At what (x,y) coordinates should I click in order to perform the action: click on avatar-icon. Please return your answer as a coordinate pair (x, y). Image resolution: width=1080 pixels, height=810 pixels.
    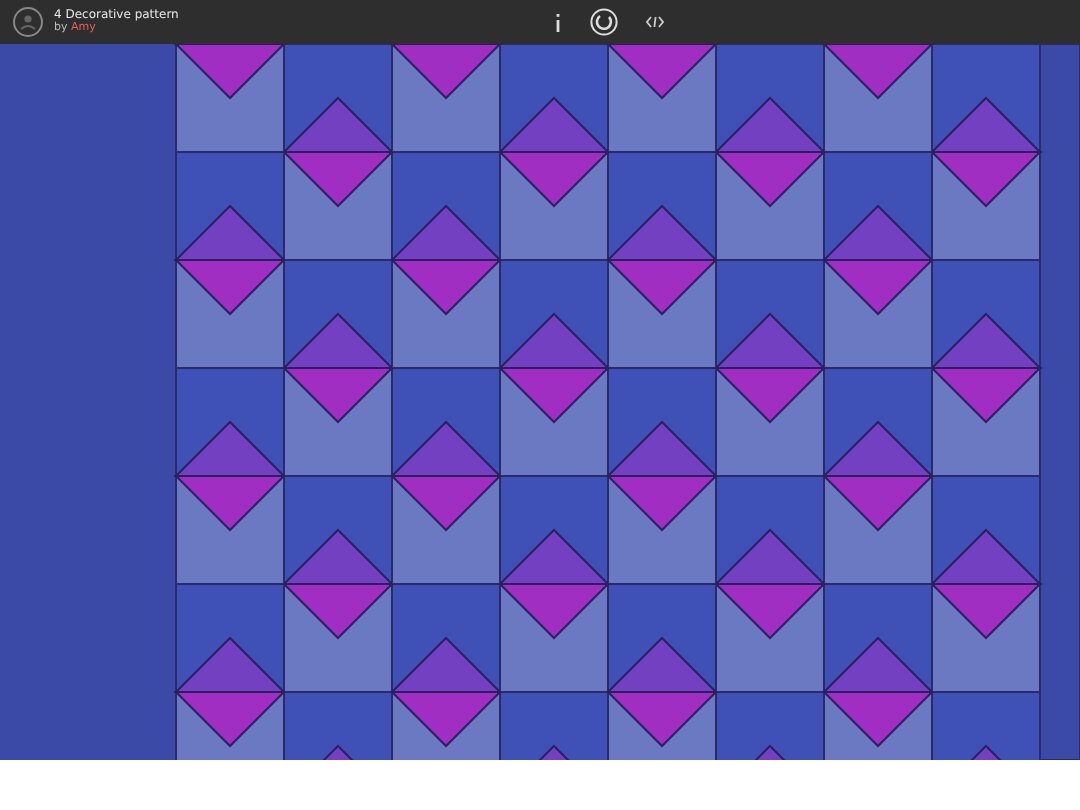
    Looking at the image, I should click on (28, 22).